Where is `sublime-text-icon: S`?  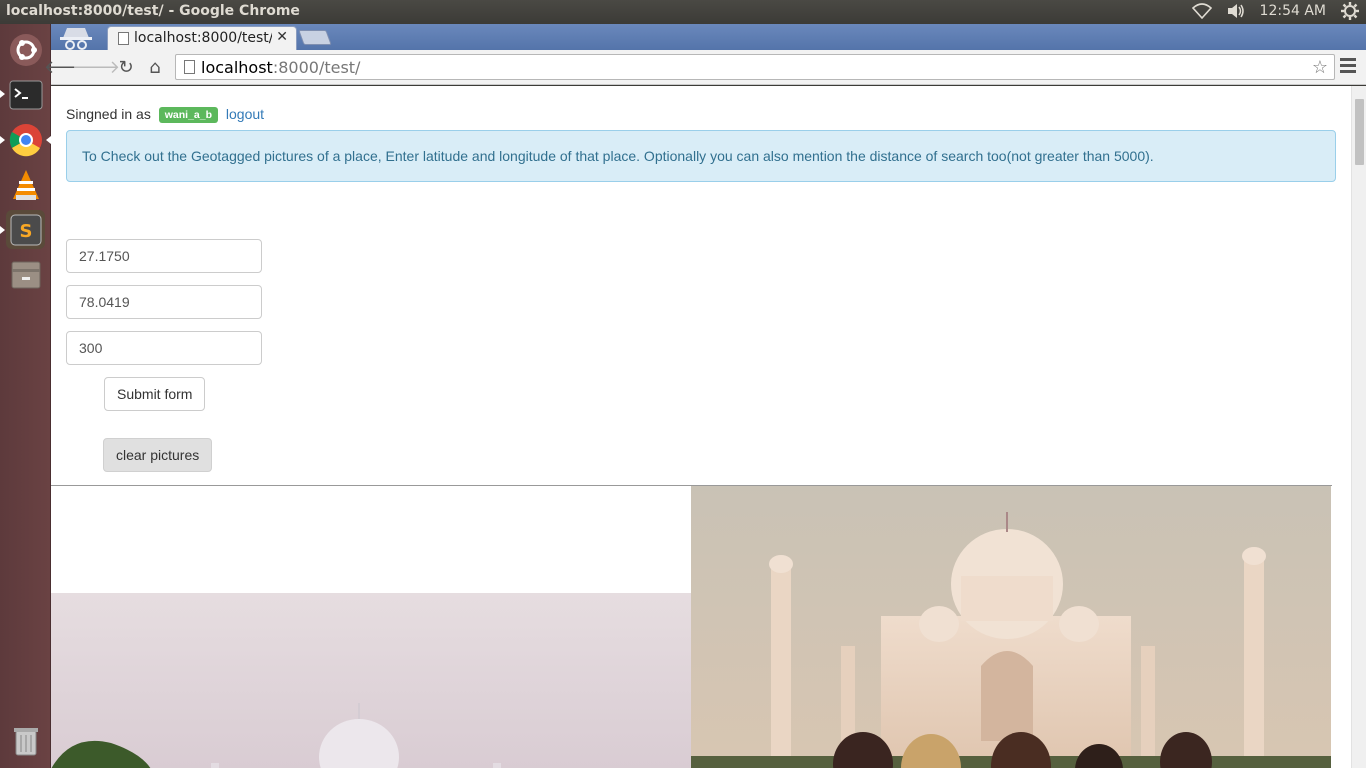 sublime-text-icon: S is located at coordinates (25, 229).